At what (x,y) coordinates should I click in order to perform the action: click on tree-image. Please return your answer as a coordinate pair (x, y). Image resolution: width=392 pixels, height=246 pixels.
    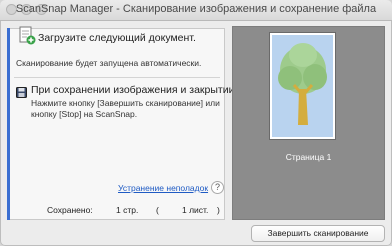
    Looking at the image, I should click on (302, 86).